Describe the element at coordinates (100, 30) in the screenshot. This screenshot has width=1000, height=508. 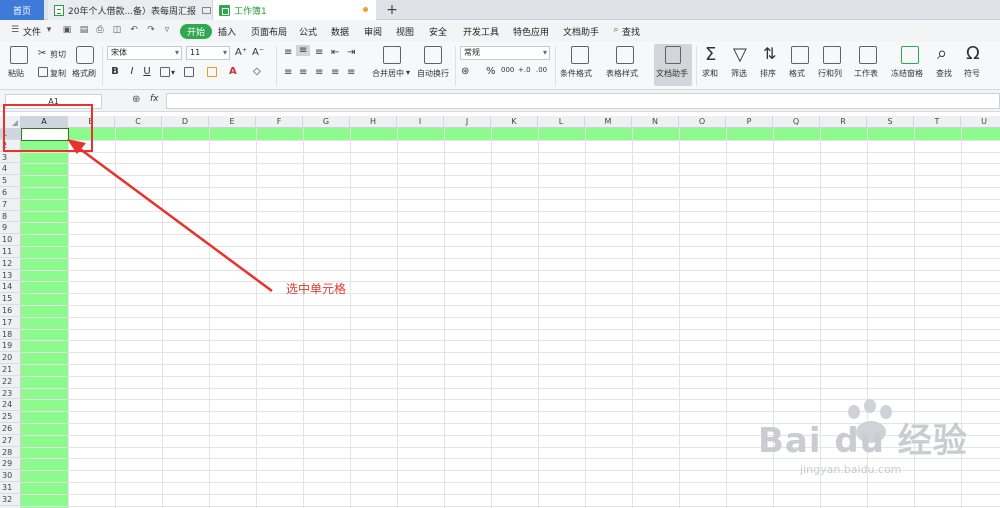
I see `print-icon: ⎙` at that location.